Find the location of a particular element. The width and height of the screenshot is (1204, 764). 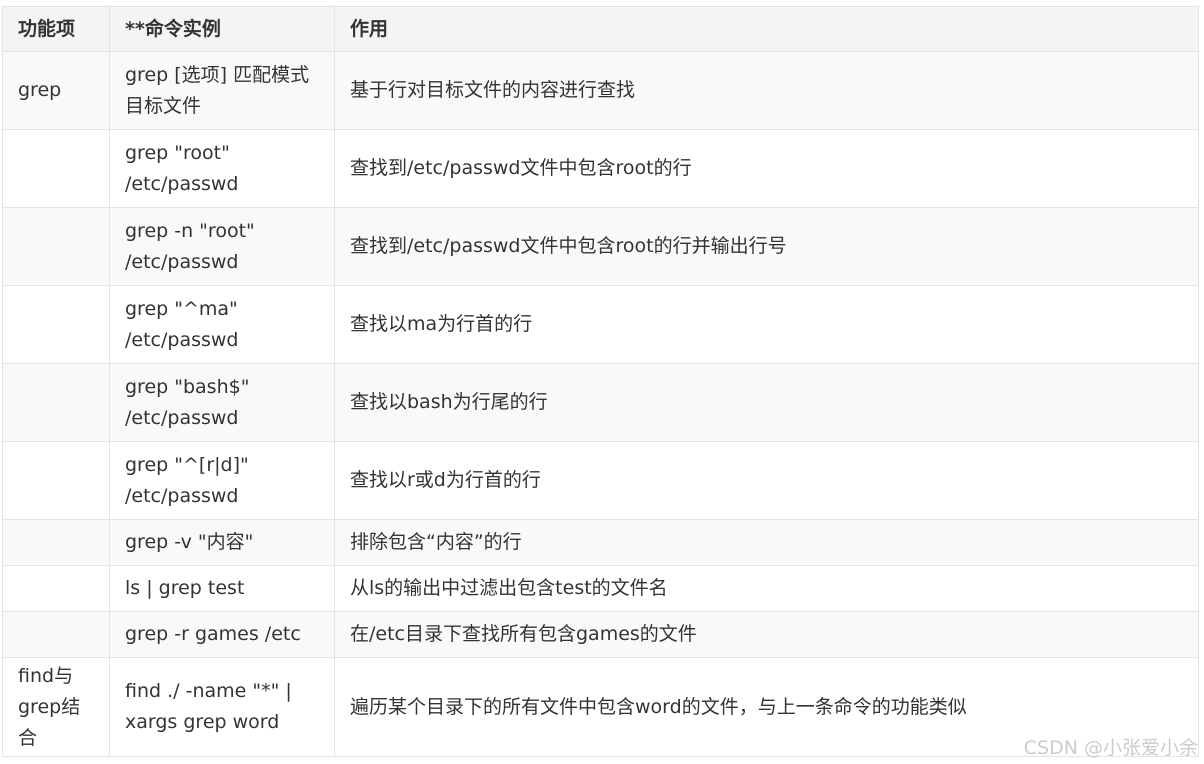

table-header-row: 功能项 **命令实例 作用 is located at coordinates (600, 29).